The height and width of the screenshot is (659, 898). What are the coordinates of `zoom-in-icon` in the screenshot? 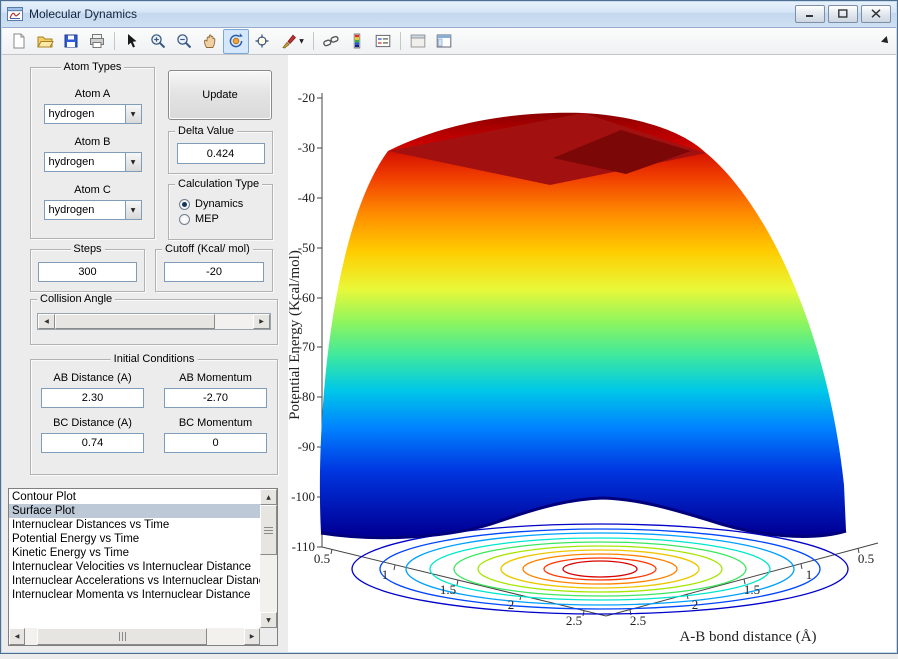 It's located at (158, 41).